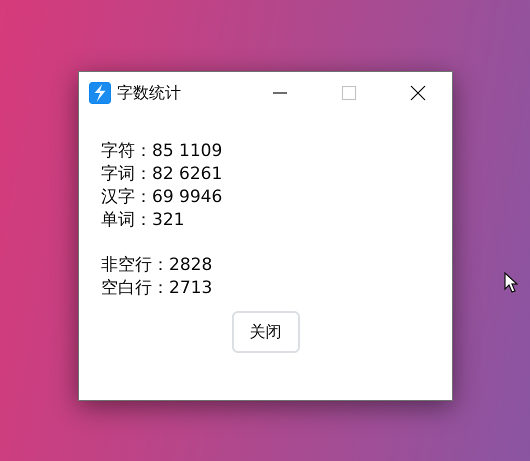 This screenshot has width=530, height=461. Describe the element at coordinates (511, 283) in the screenshot. I see `cursor-icon` at that location.